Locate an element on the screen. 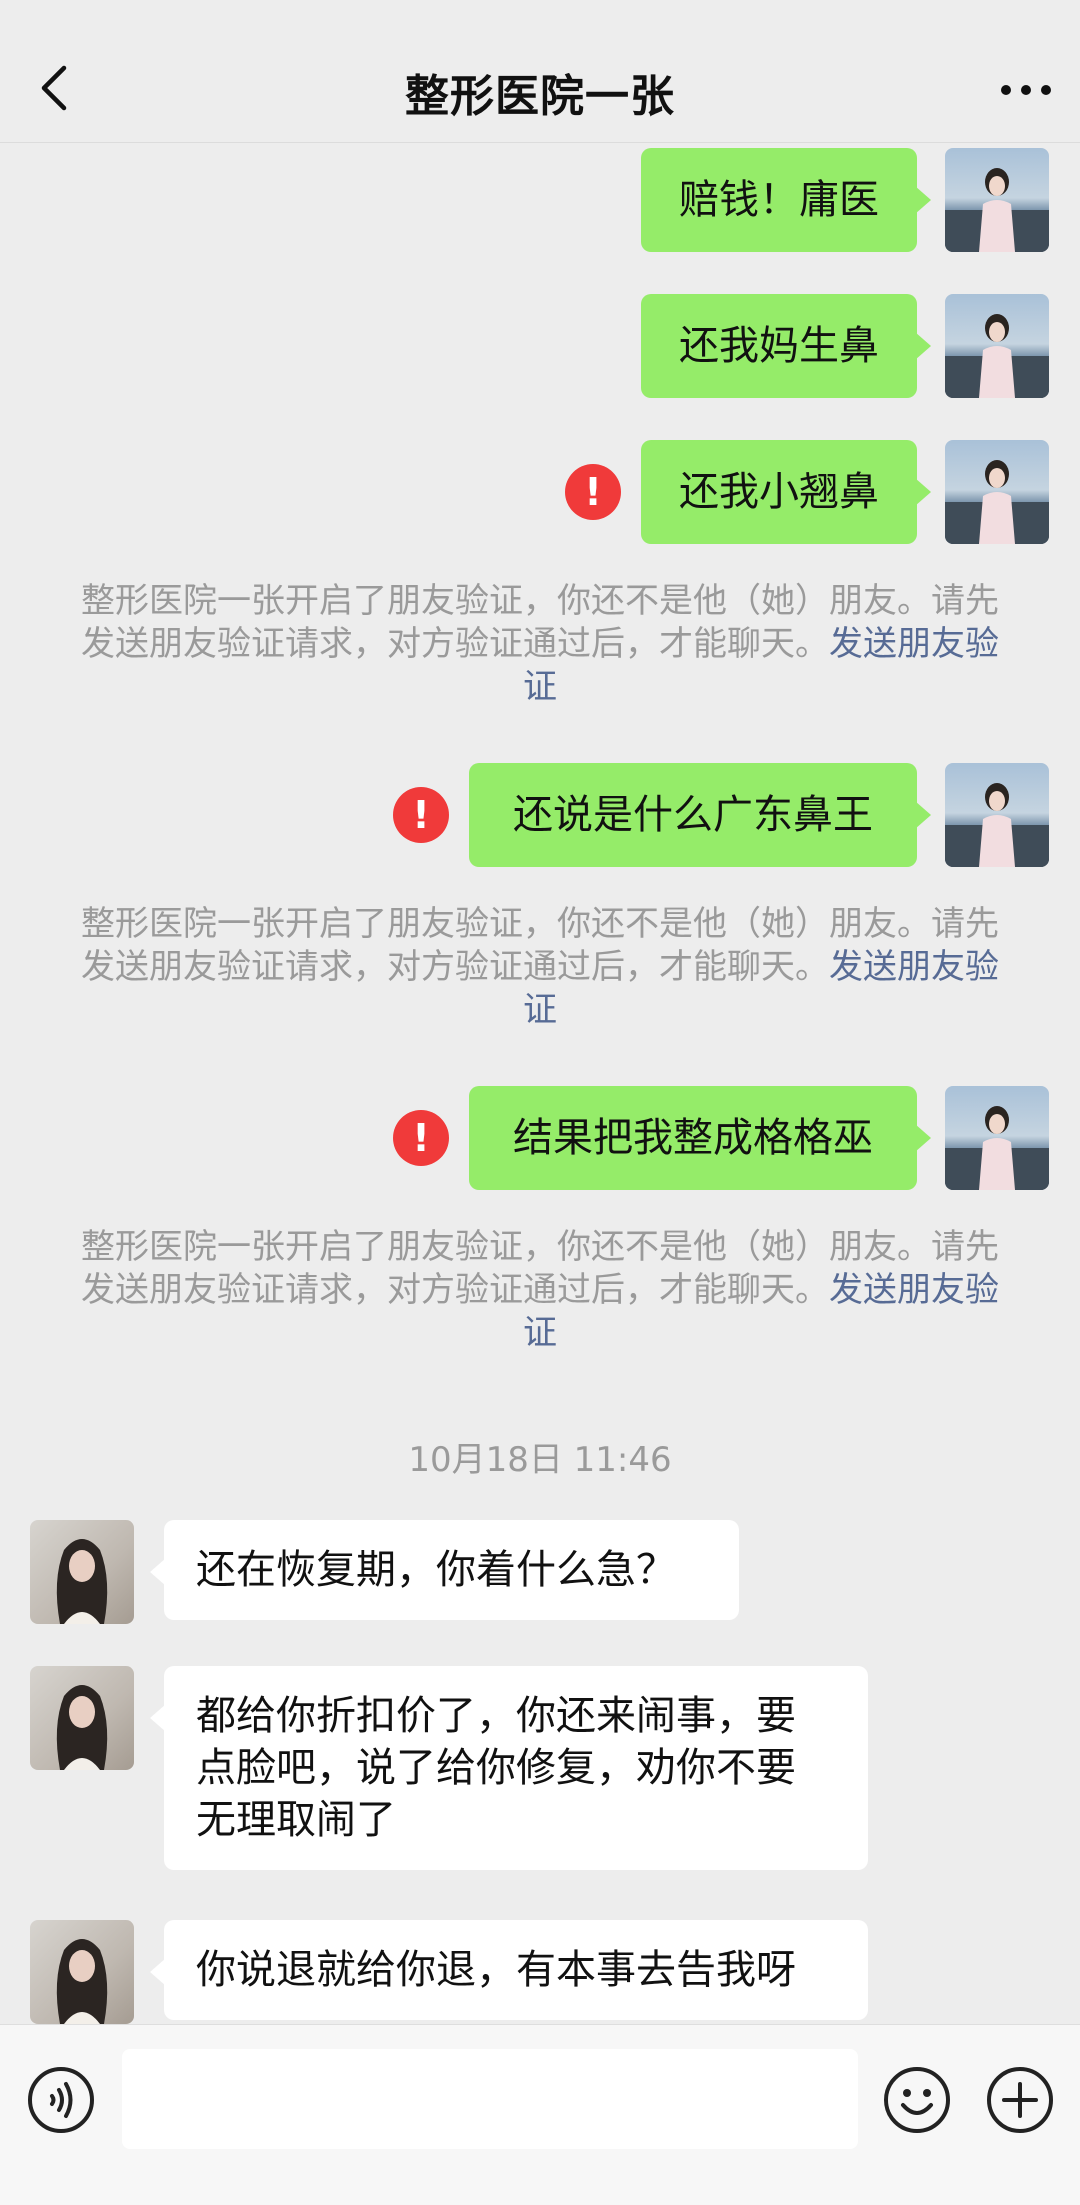 The image size is (1080, 2205). voice-icon is located at coordinates (61, 2100).